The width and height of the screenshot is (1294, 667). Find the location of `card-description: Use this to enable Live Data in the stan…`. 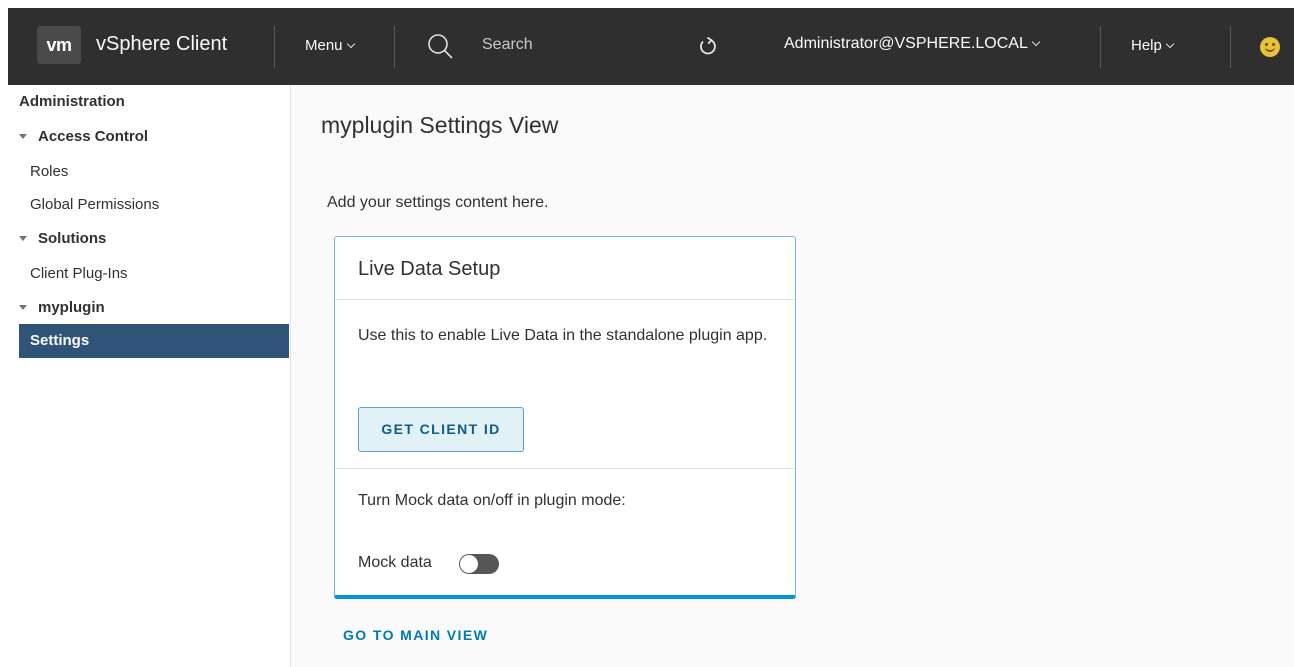

card-description: Use this to enable Live Data in the stan… is located at coordinates (563, 335).